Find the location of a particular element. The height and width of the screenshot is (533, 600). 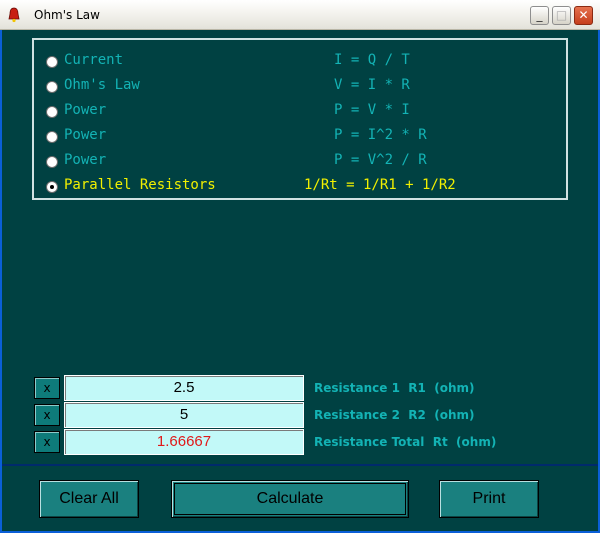

minimize-button: _ is located at coordinates (539, 15).